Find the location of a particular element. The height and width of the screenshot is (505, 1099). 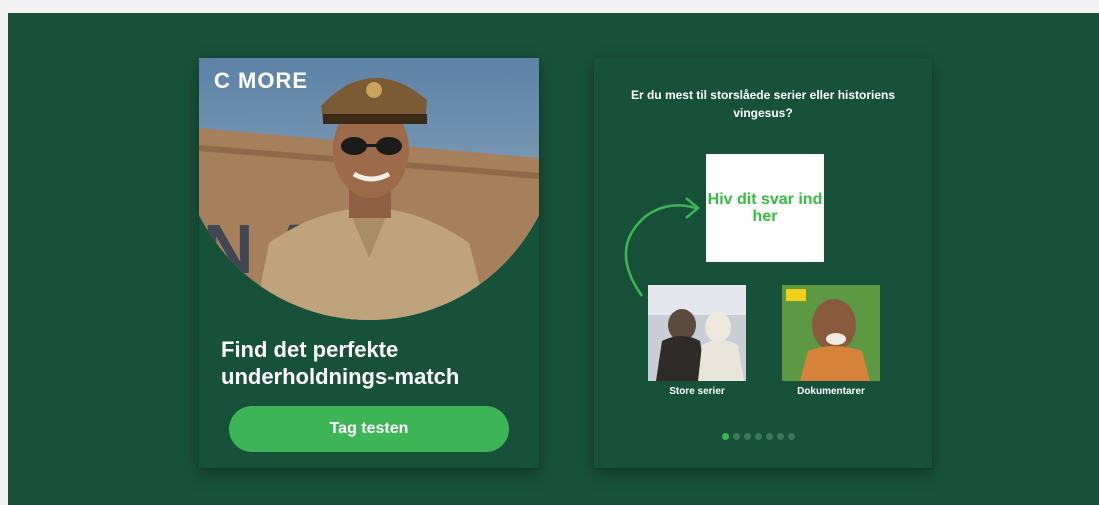

curved-arrow-icon is located at coordinates (662, 247).